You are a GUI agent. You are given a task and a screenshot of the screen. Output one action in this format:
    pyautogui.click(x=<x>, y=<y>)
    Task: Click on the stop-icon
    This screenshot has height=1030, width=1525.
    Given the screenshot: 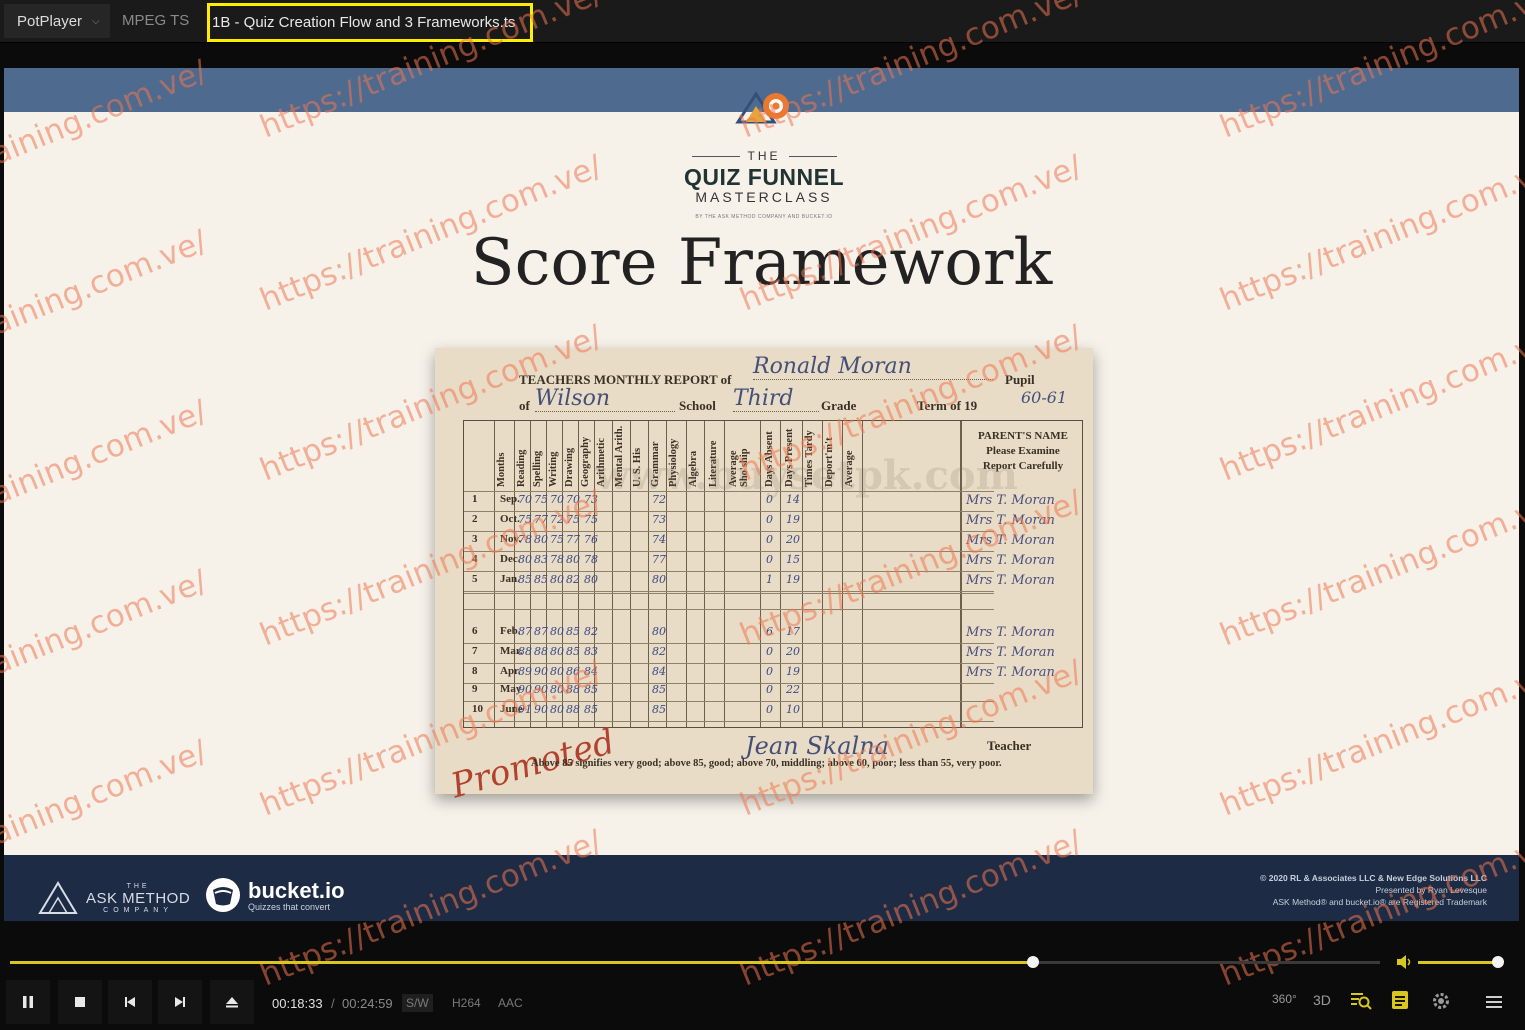 What is the action you would take?
    pyautogui.click(x=80, y=1002)
    